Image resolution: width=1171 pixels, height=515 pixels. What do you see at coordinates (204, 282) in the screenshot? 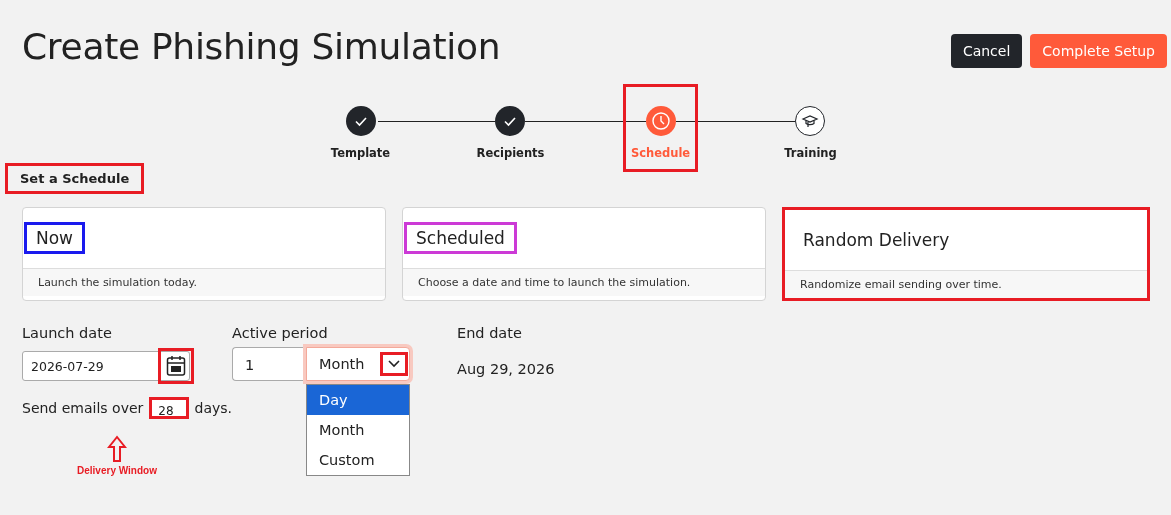
I see `option-description: Launch the simulation today.` at bounding box center [204, 282].